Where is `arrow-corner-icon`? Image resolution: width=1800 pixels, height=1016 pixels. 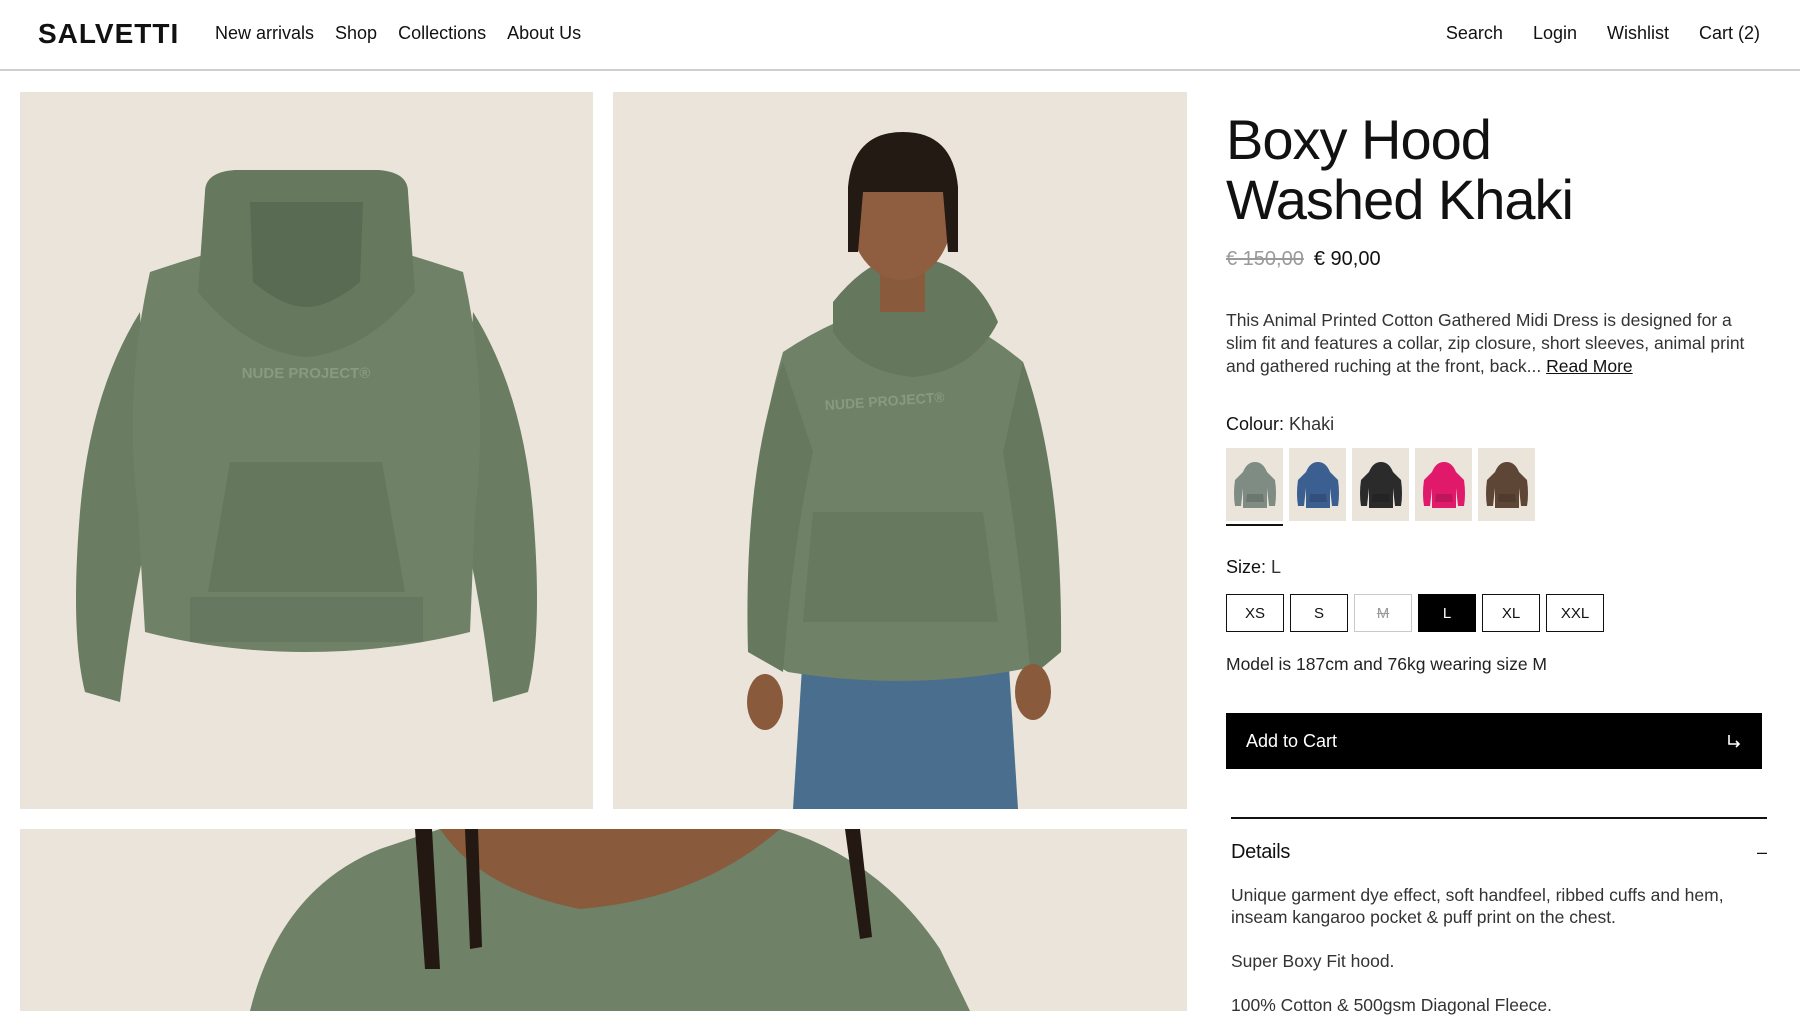 arrow-corner-icon is located at coordinates (1734, 741).